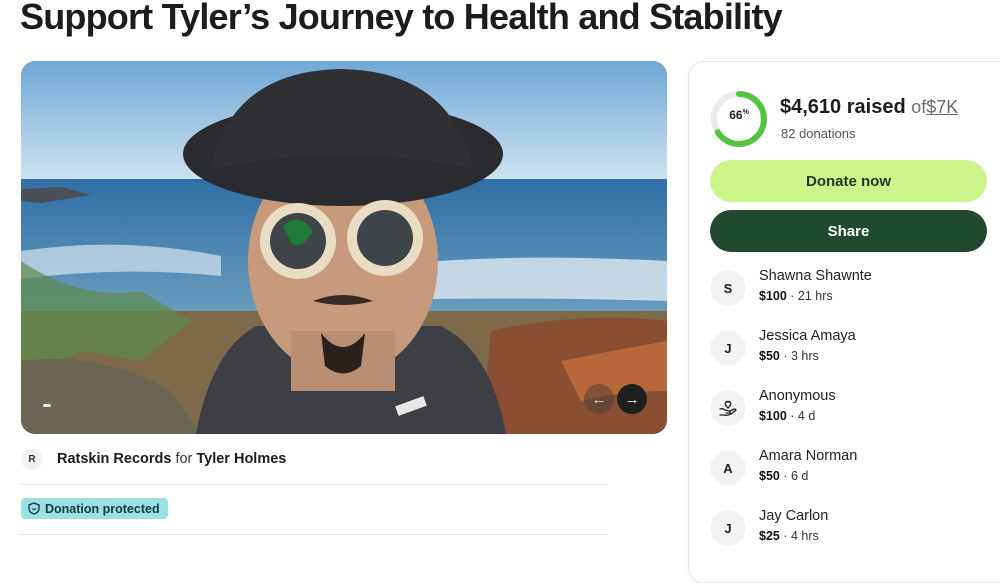  I want to click on slide-indicator, so click(47, 405).